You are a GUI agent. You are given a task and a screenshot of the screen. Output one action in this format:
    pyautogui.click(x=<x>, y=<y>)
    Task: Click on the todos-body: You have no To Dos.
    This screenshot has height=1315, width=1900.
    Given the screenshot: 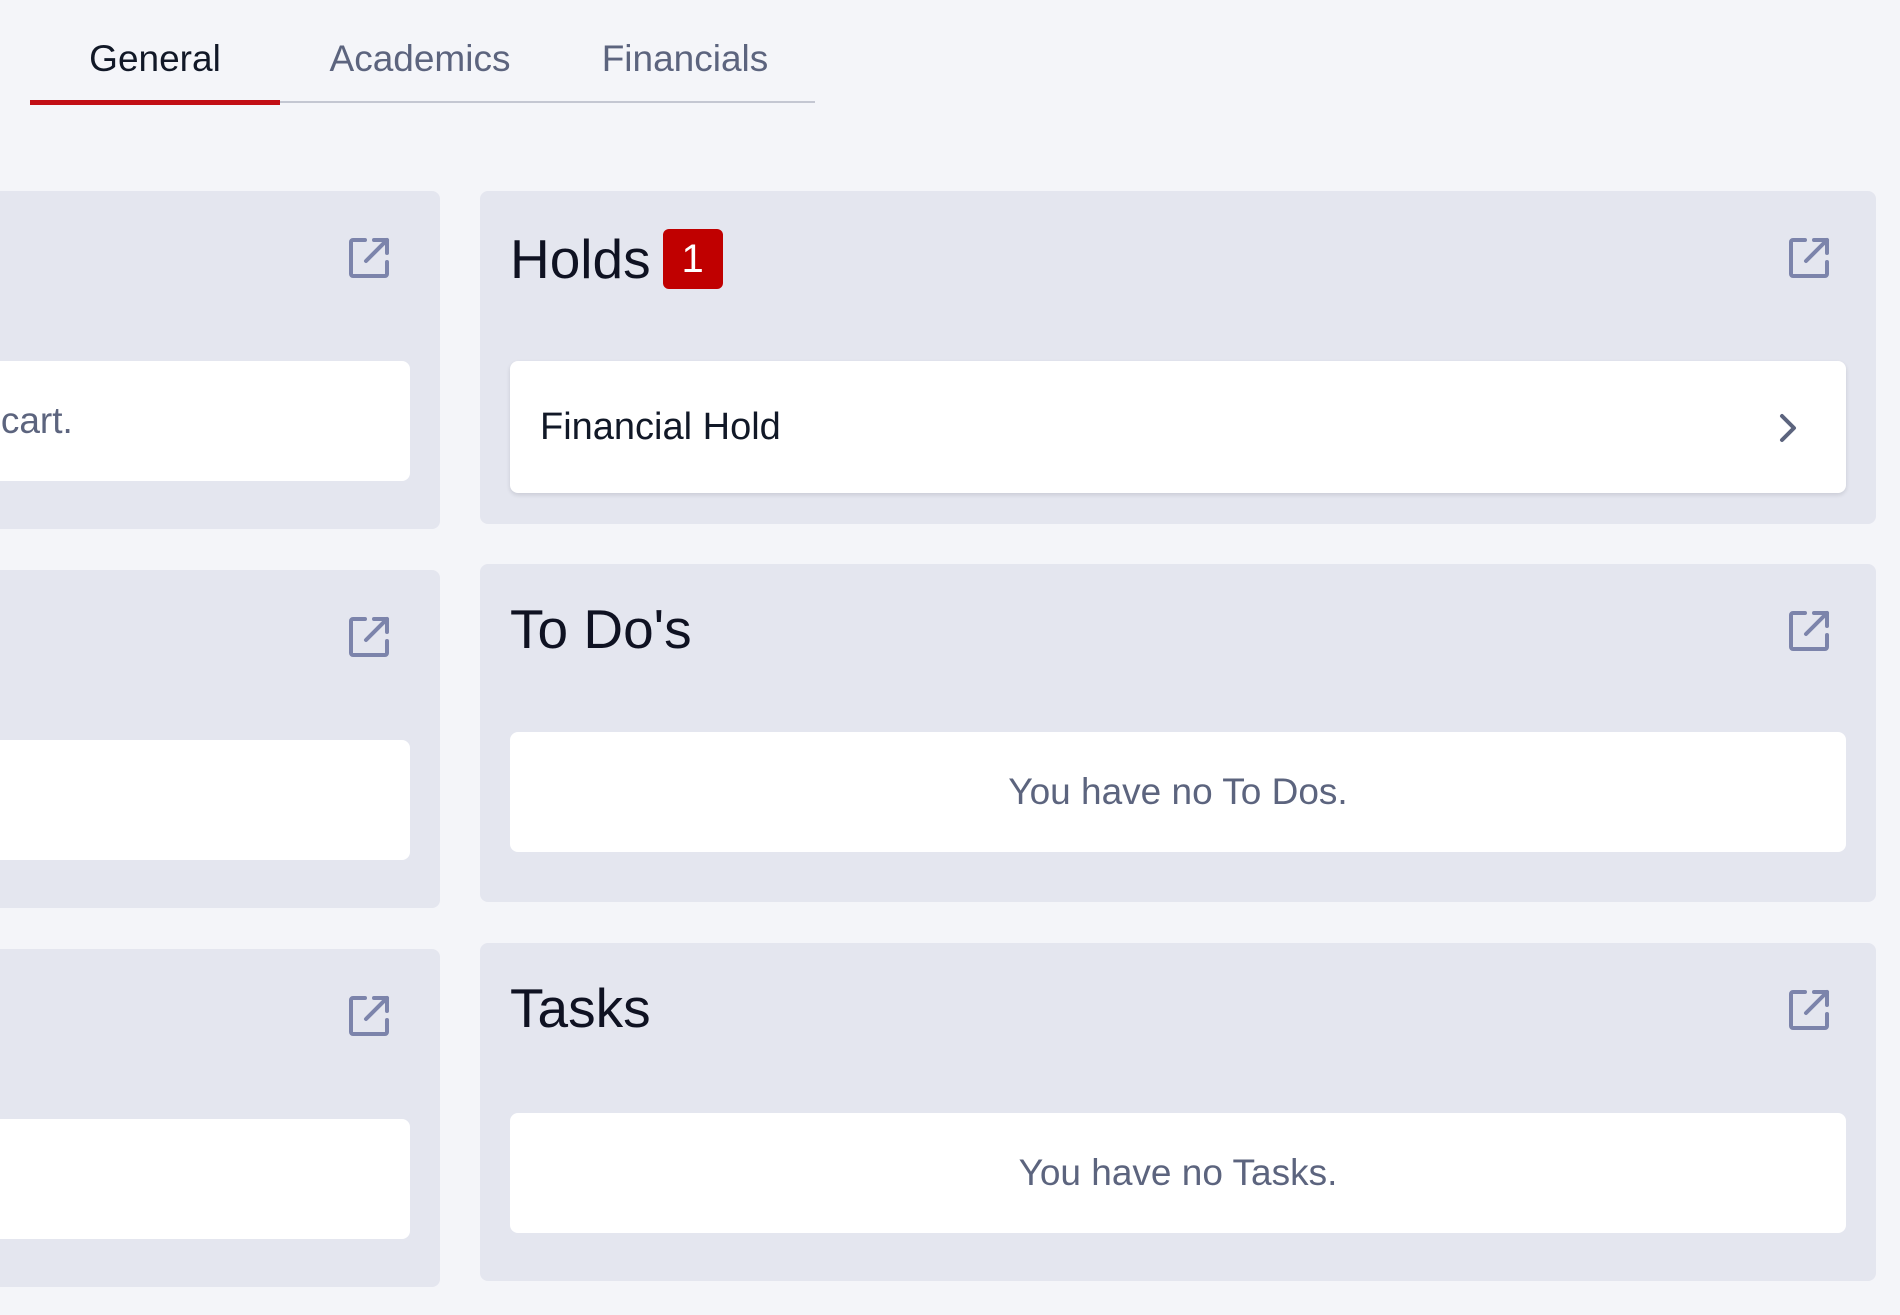 What is the action you would take?
    pyautogui.click(x=1178, y=792)
    